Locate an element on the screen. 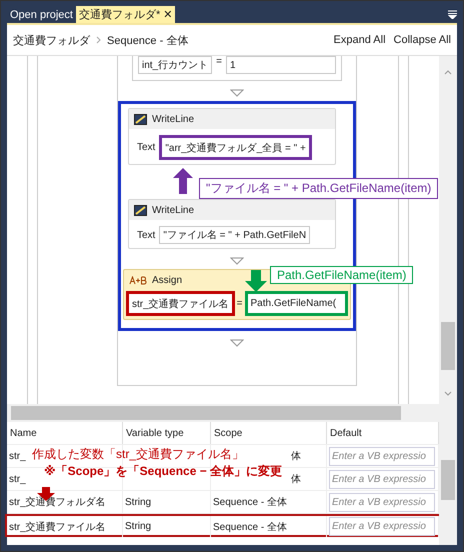  document-tab: 交通費フォルダ* ✕ is located at coordinates (126, 14).